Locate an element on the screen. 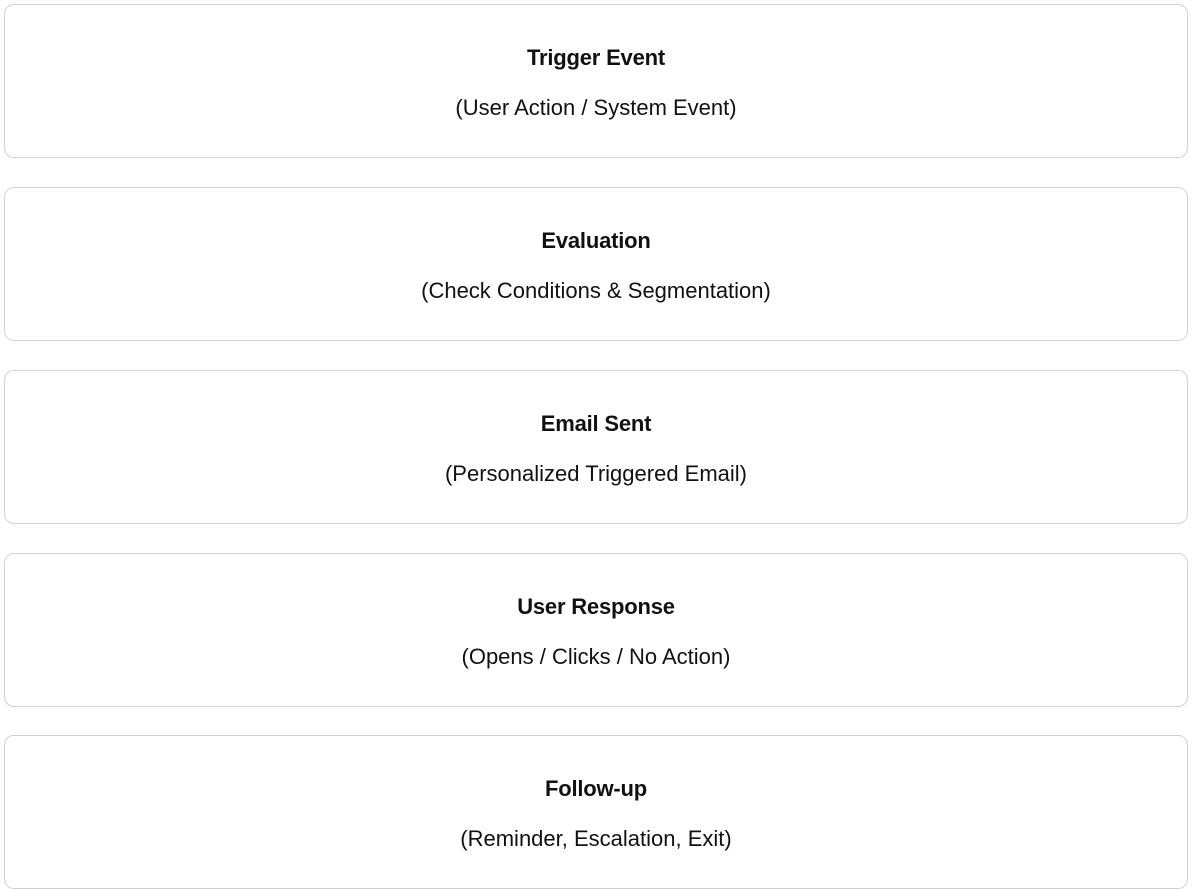 The image size is (1192, 891). step-title: Email Sent is located at coordinates (596, 423).